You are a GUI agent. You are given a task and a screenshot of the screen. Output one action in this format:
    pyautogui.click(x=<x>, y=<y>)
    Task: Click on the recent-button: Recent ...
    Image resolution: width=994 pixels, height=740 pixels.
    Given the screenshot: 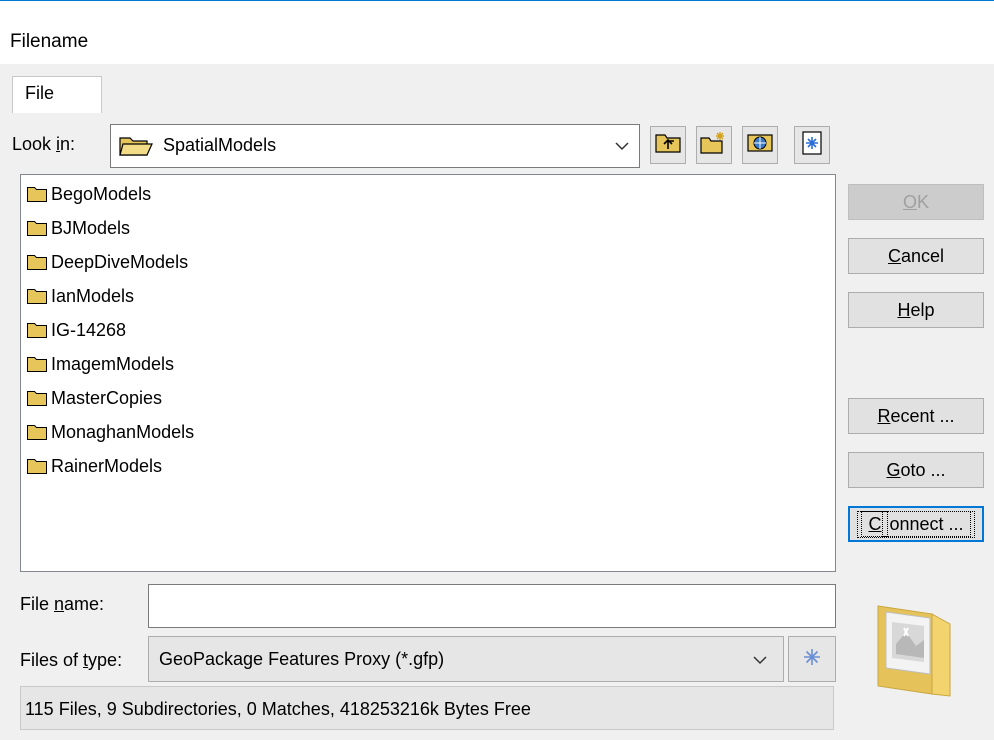 What is the action you would take?
    pyautogui.click(x=916, y=416)
    